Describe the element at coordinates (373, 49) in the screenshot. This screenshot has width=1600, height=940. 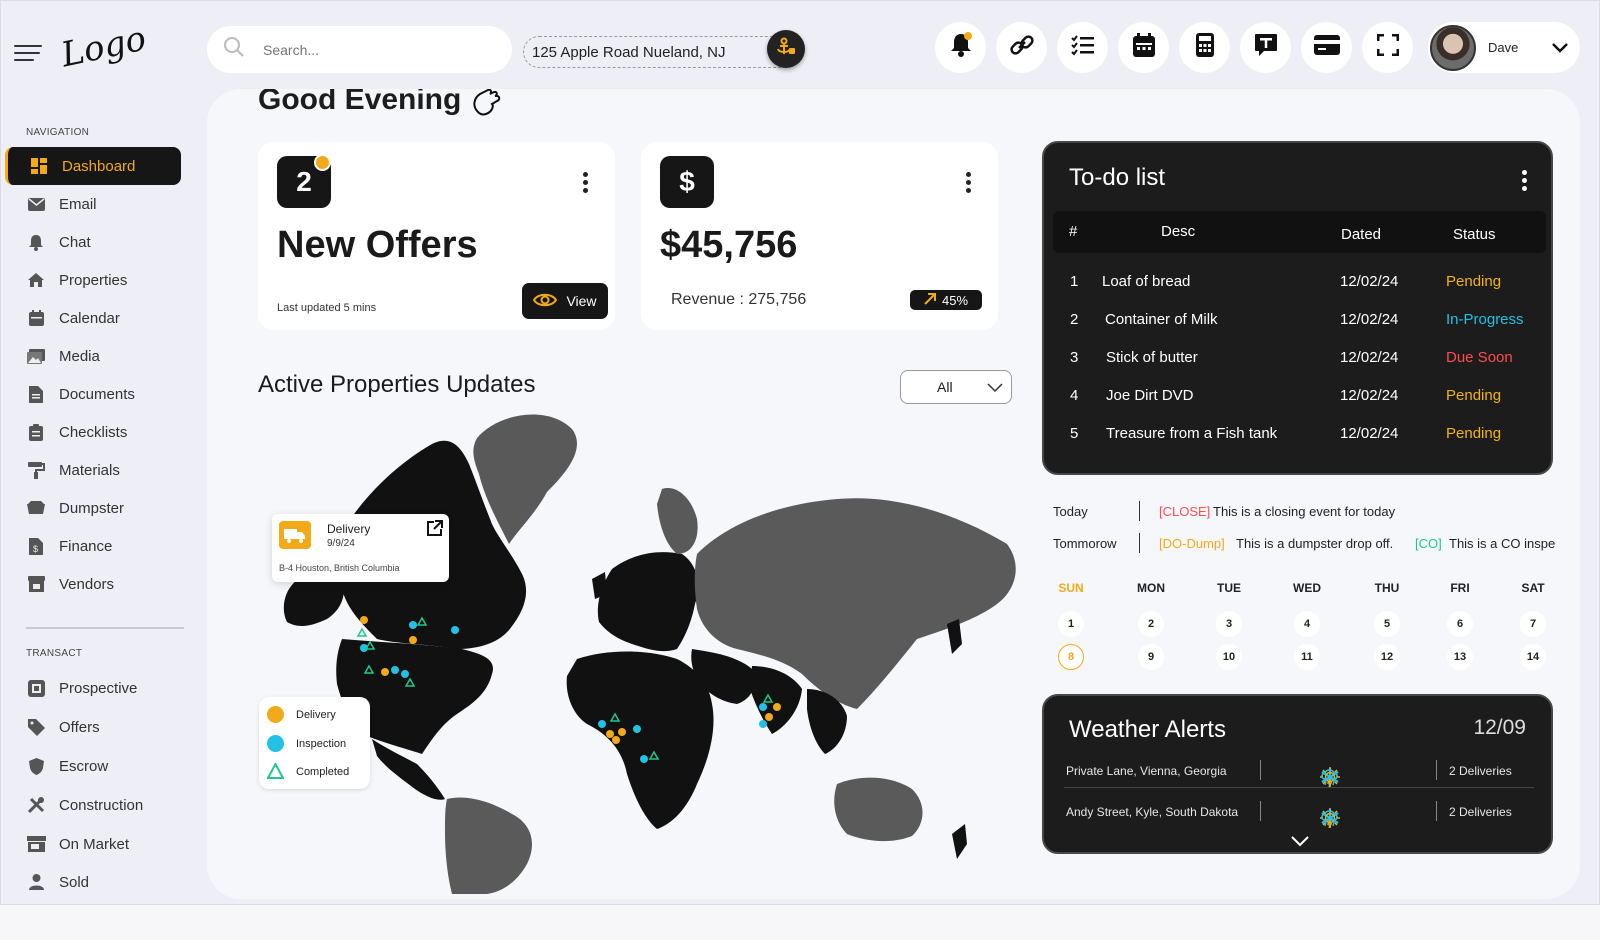
I see `search-input` at that location.